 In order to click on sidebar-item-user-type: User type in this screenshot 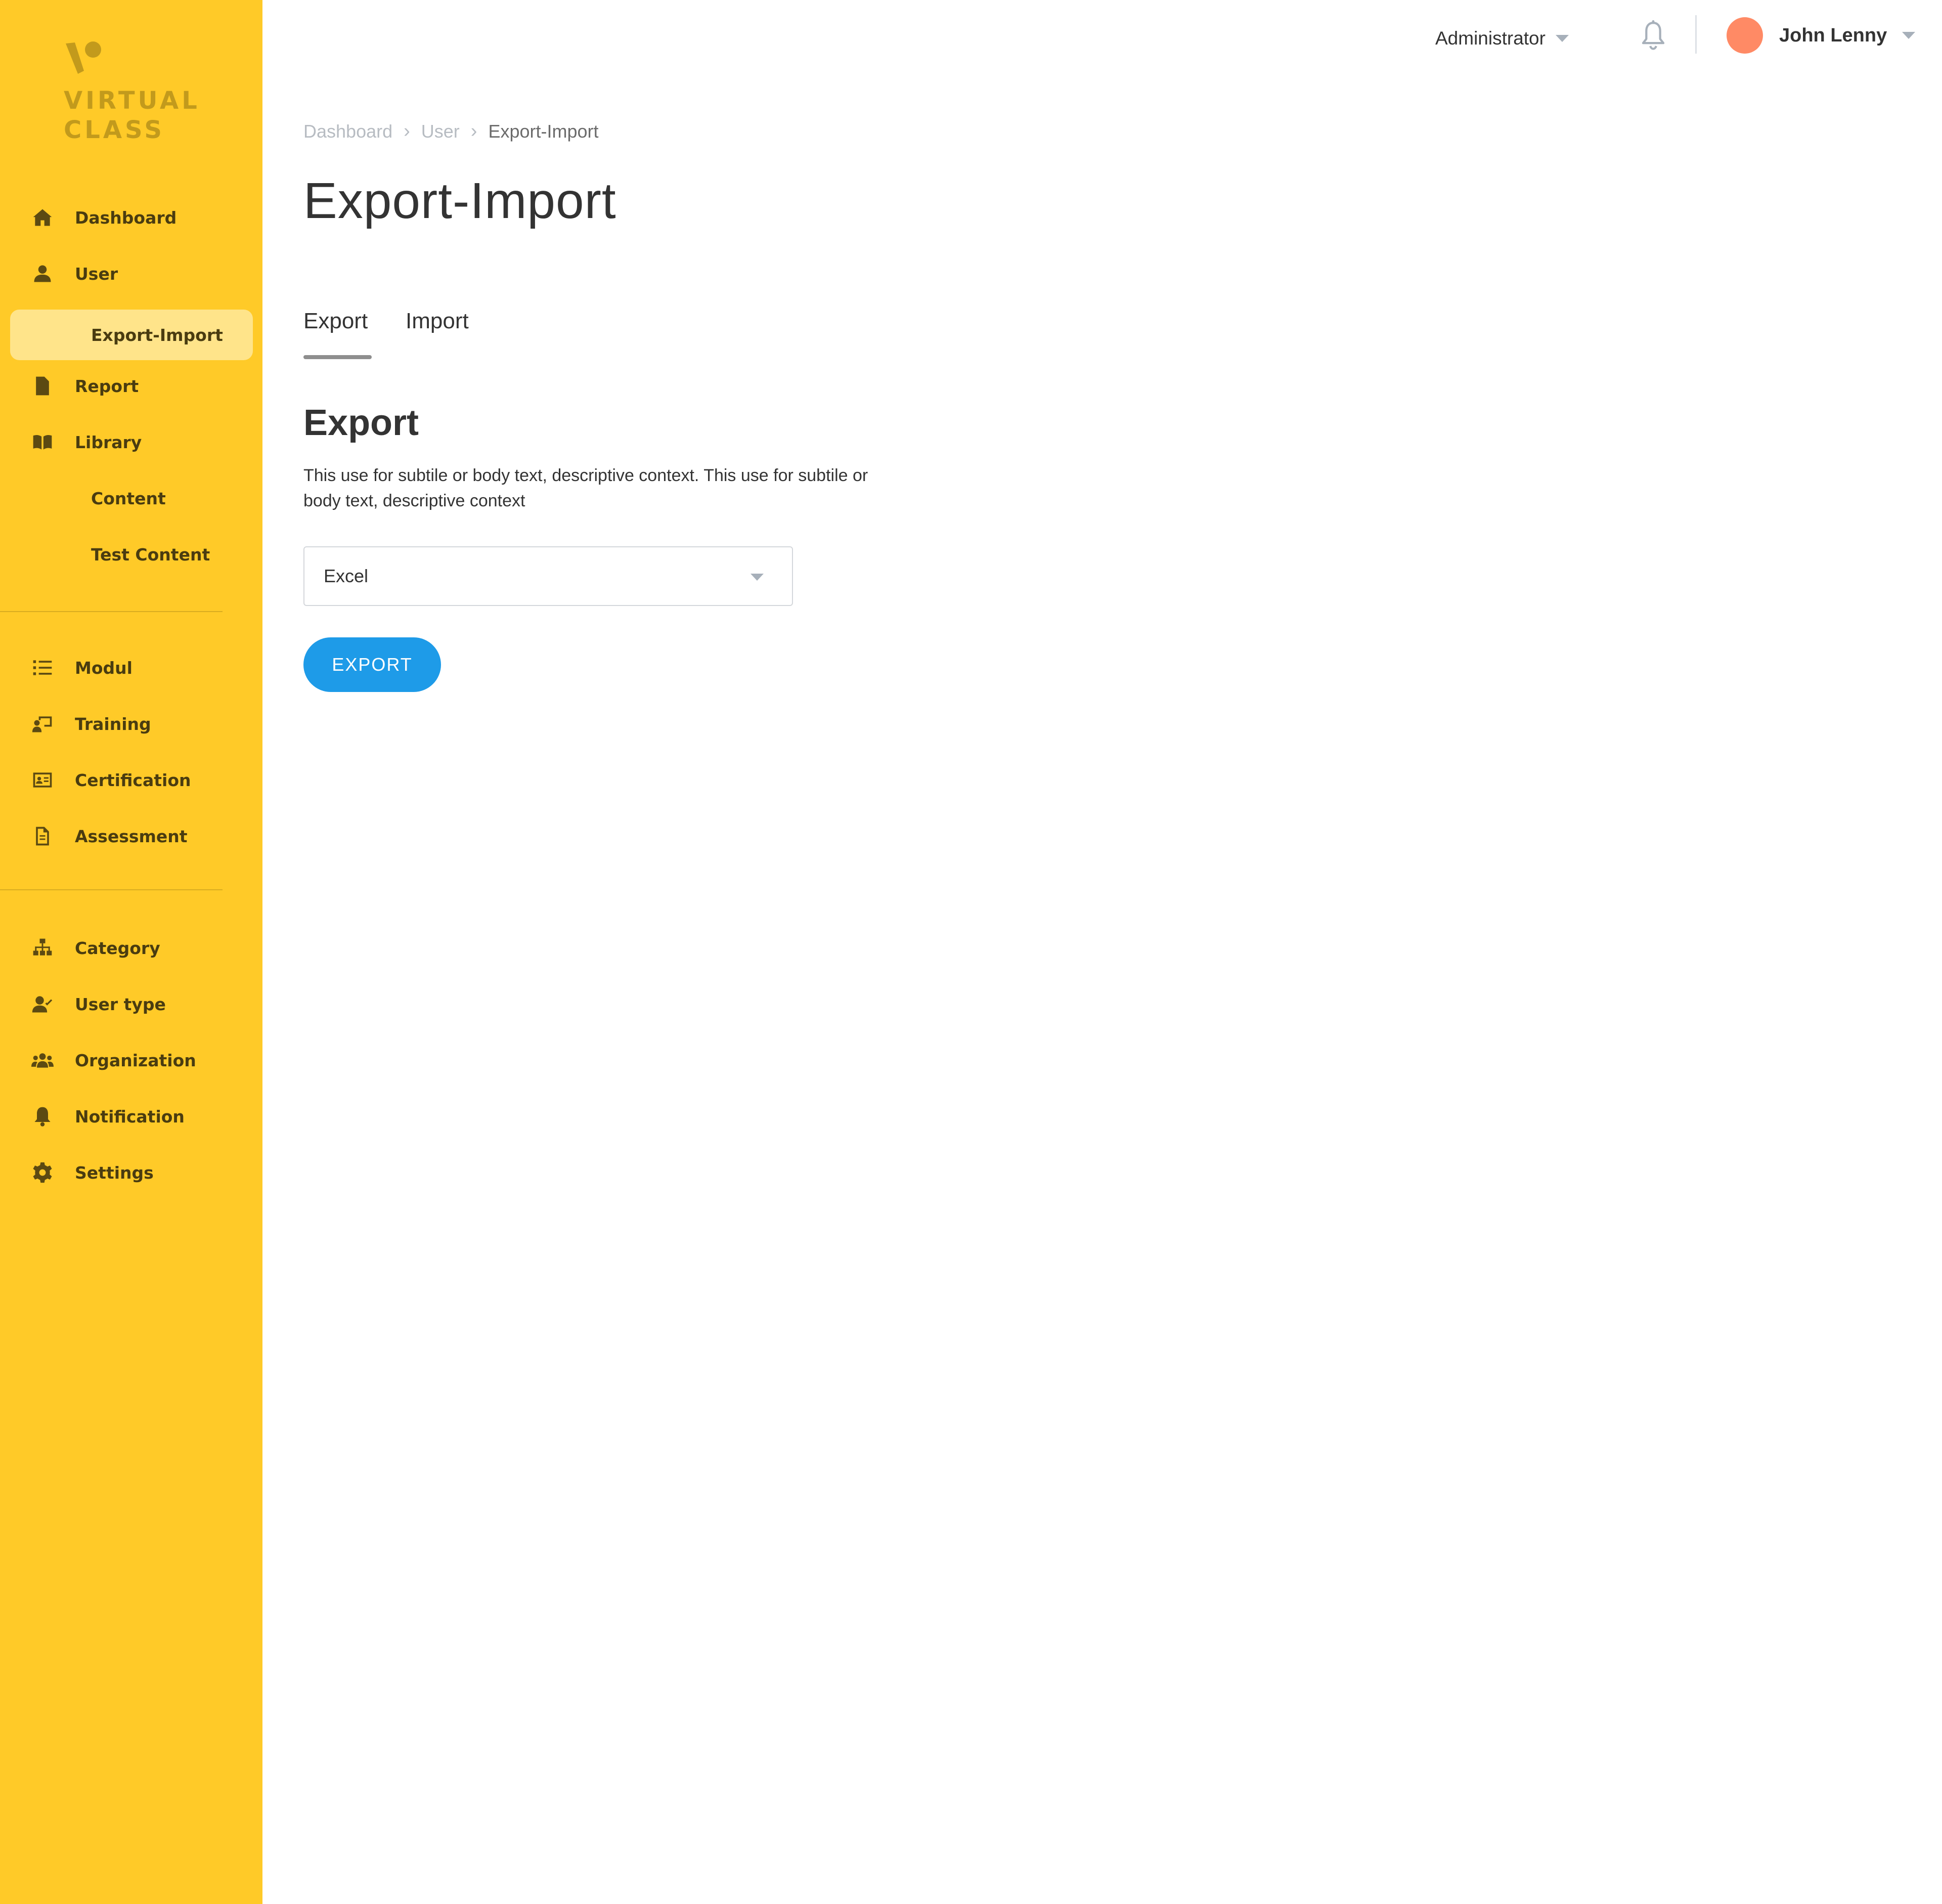, I will do `click(131, 1004)`.